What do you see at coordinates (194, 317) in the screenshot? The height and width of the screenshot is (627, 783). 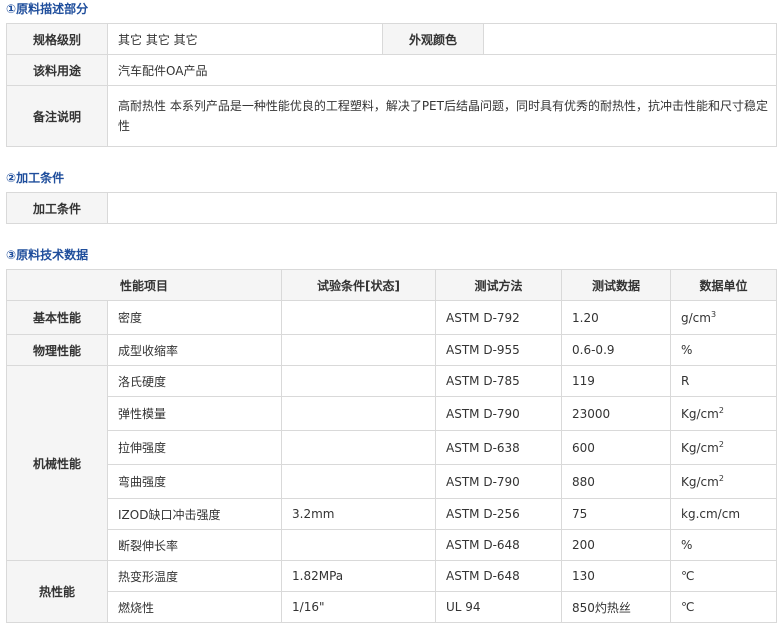 I see `row-item: 密度` at bounding box center [194, 317].